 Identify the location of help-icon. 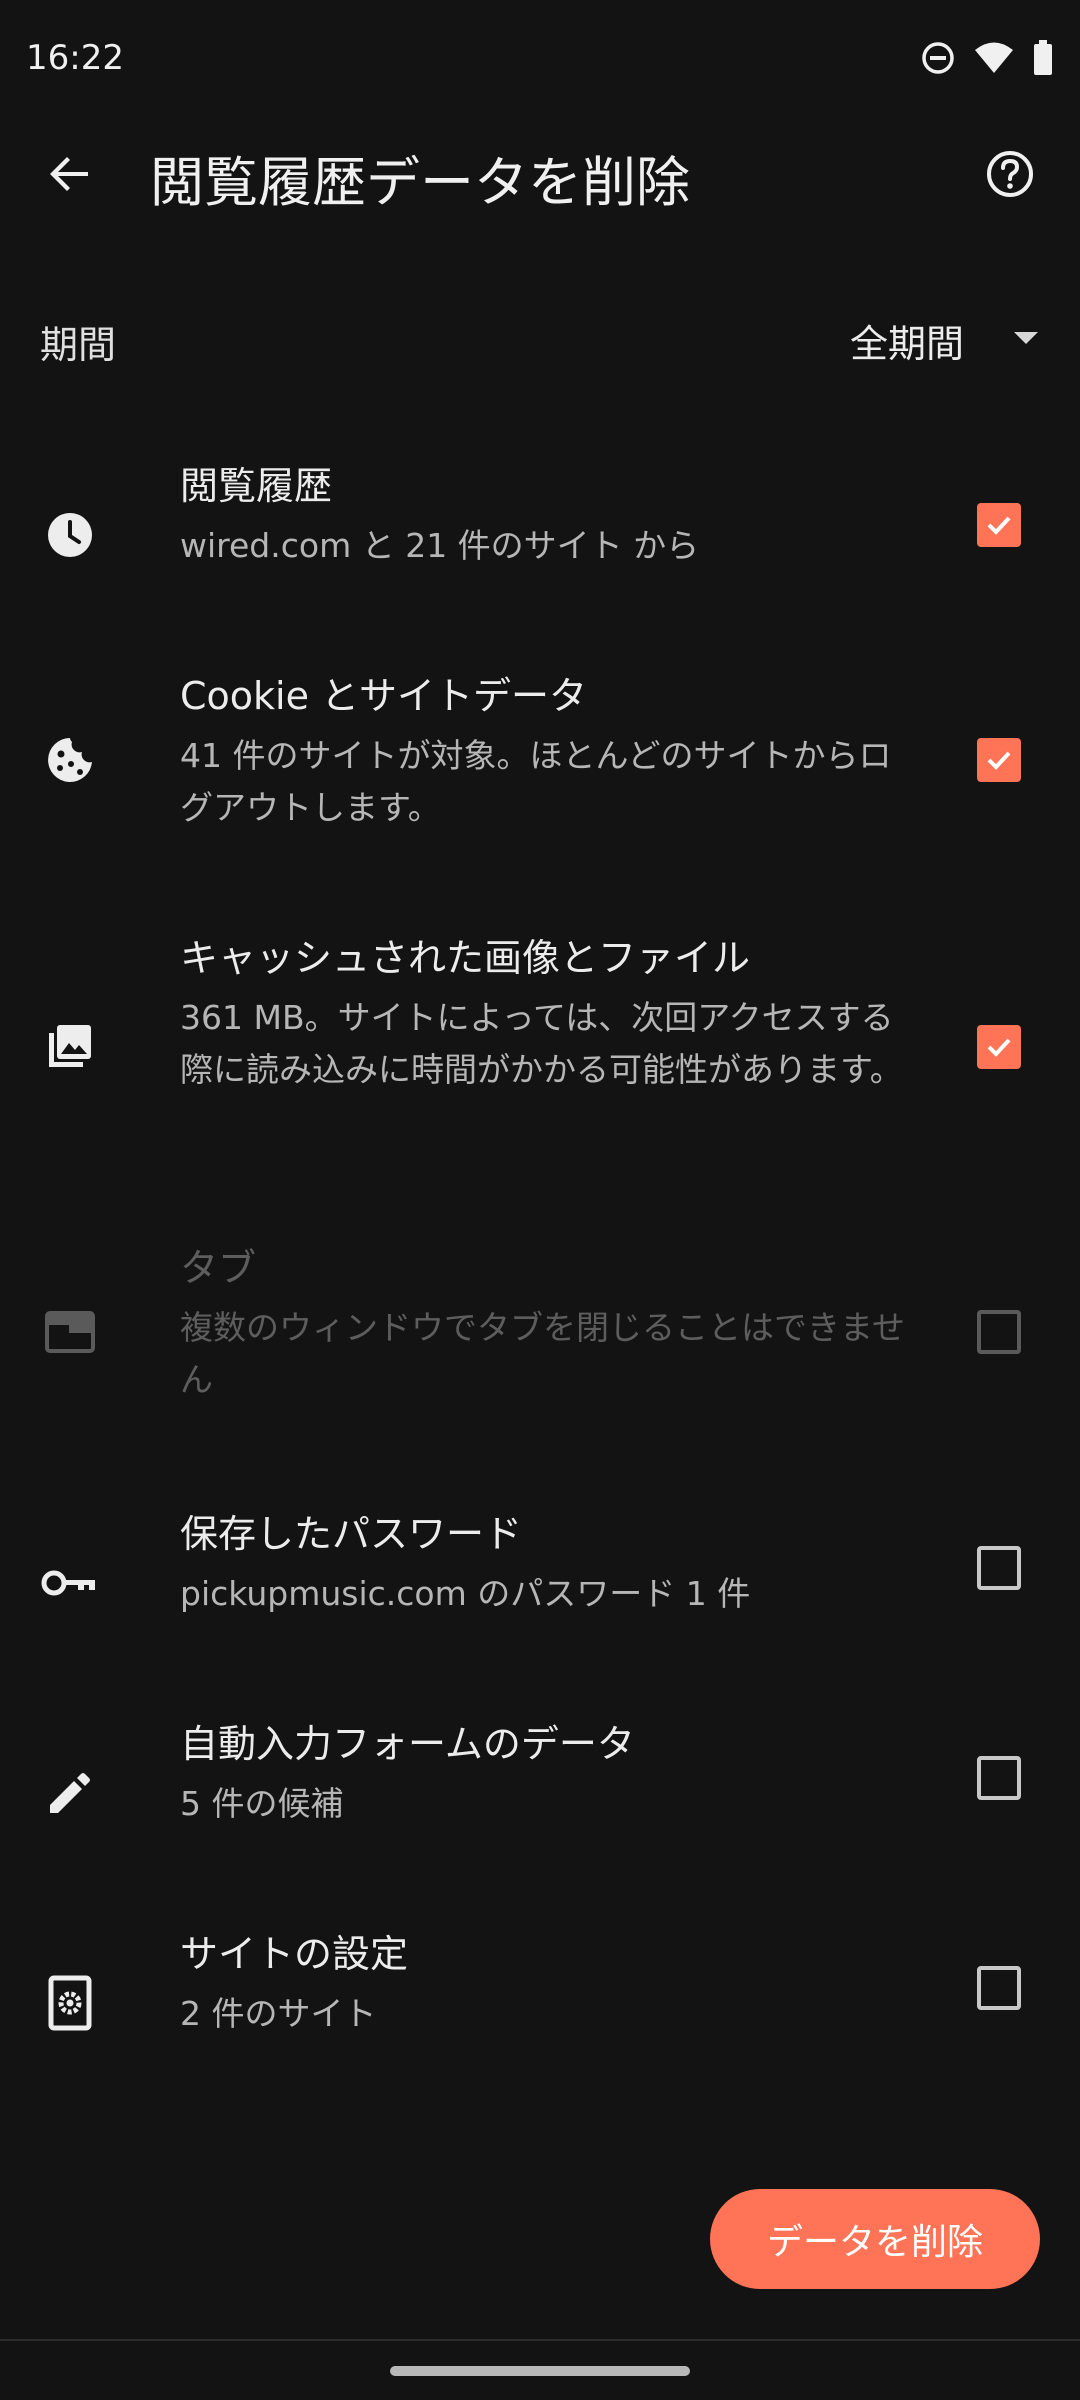
(1010, 176).